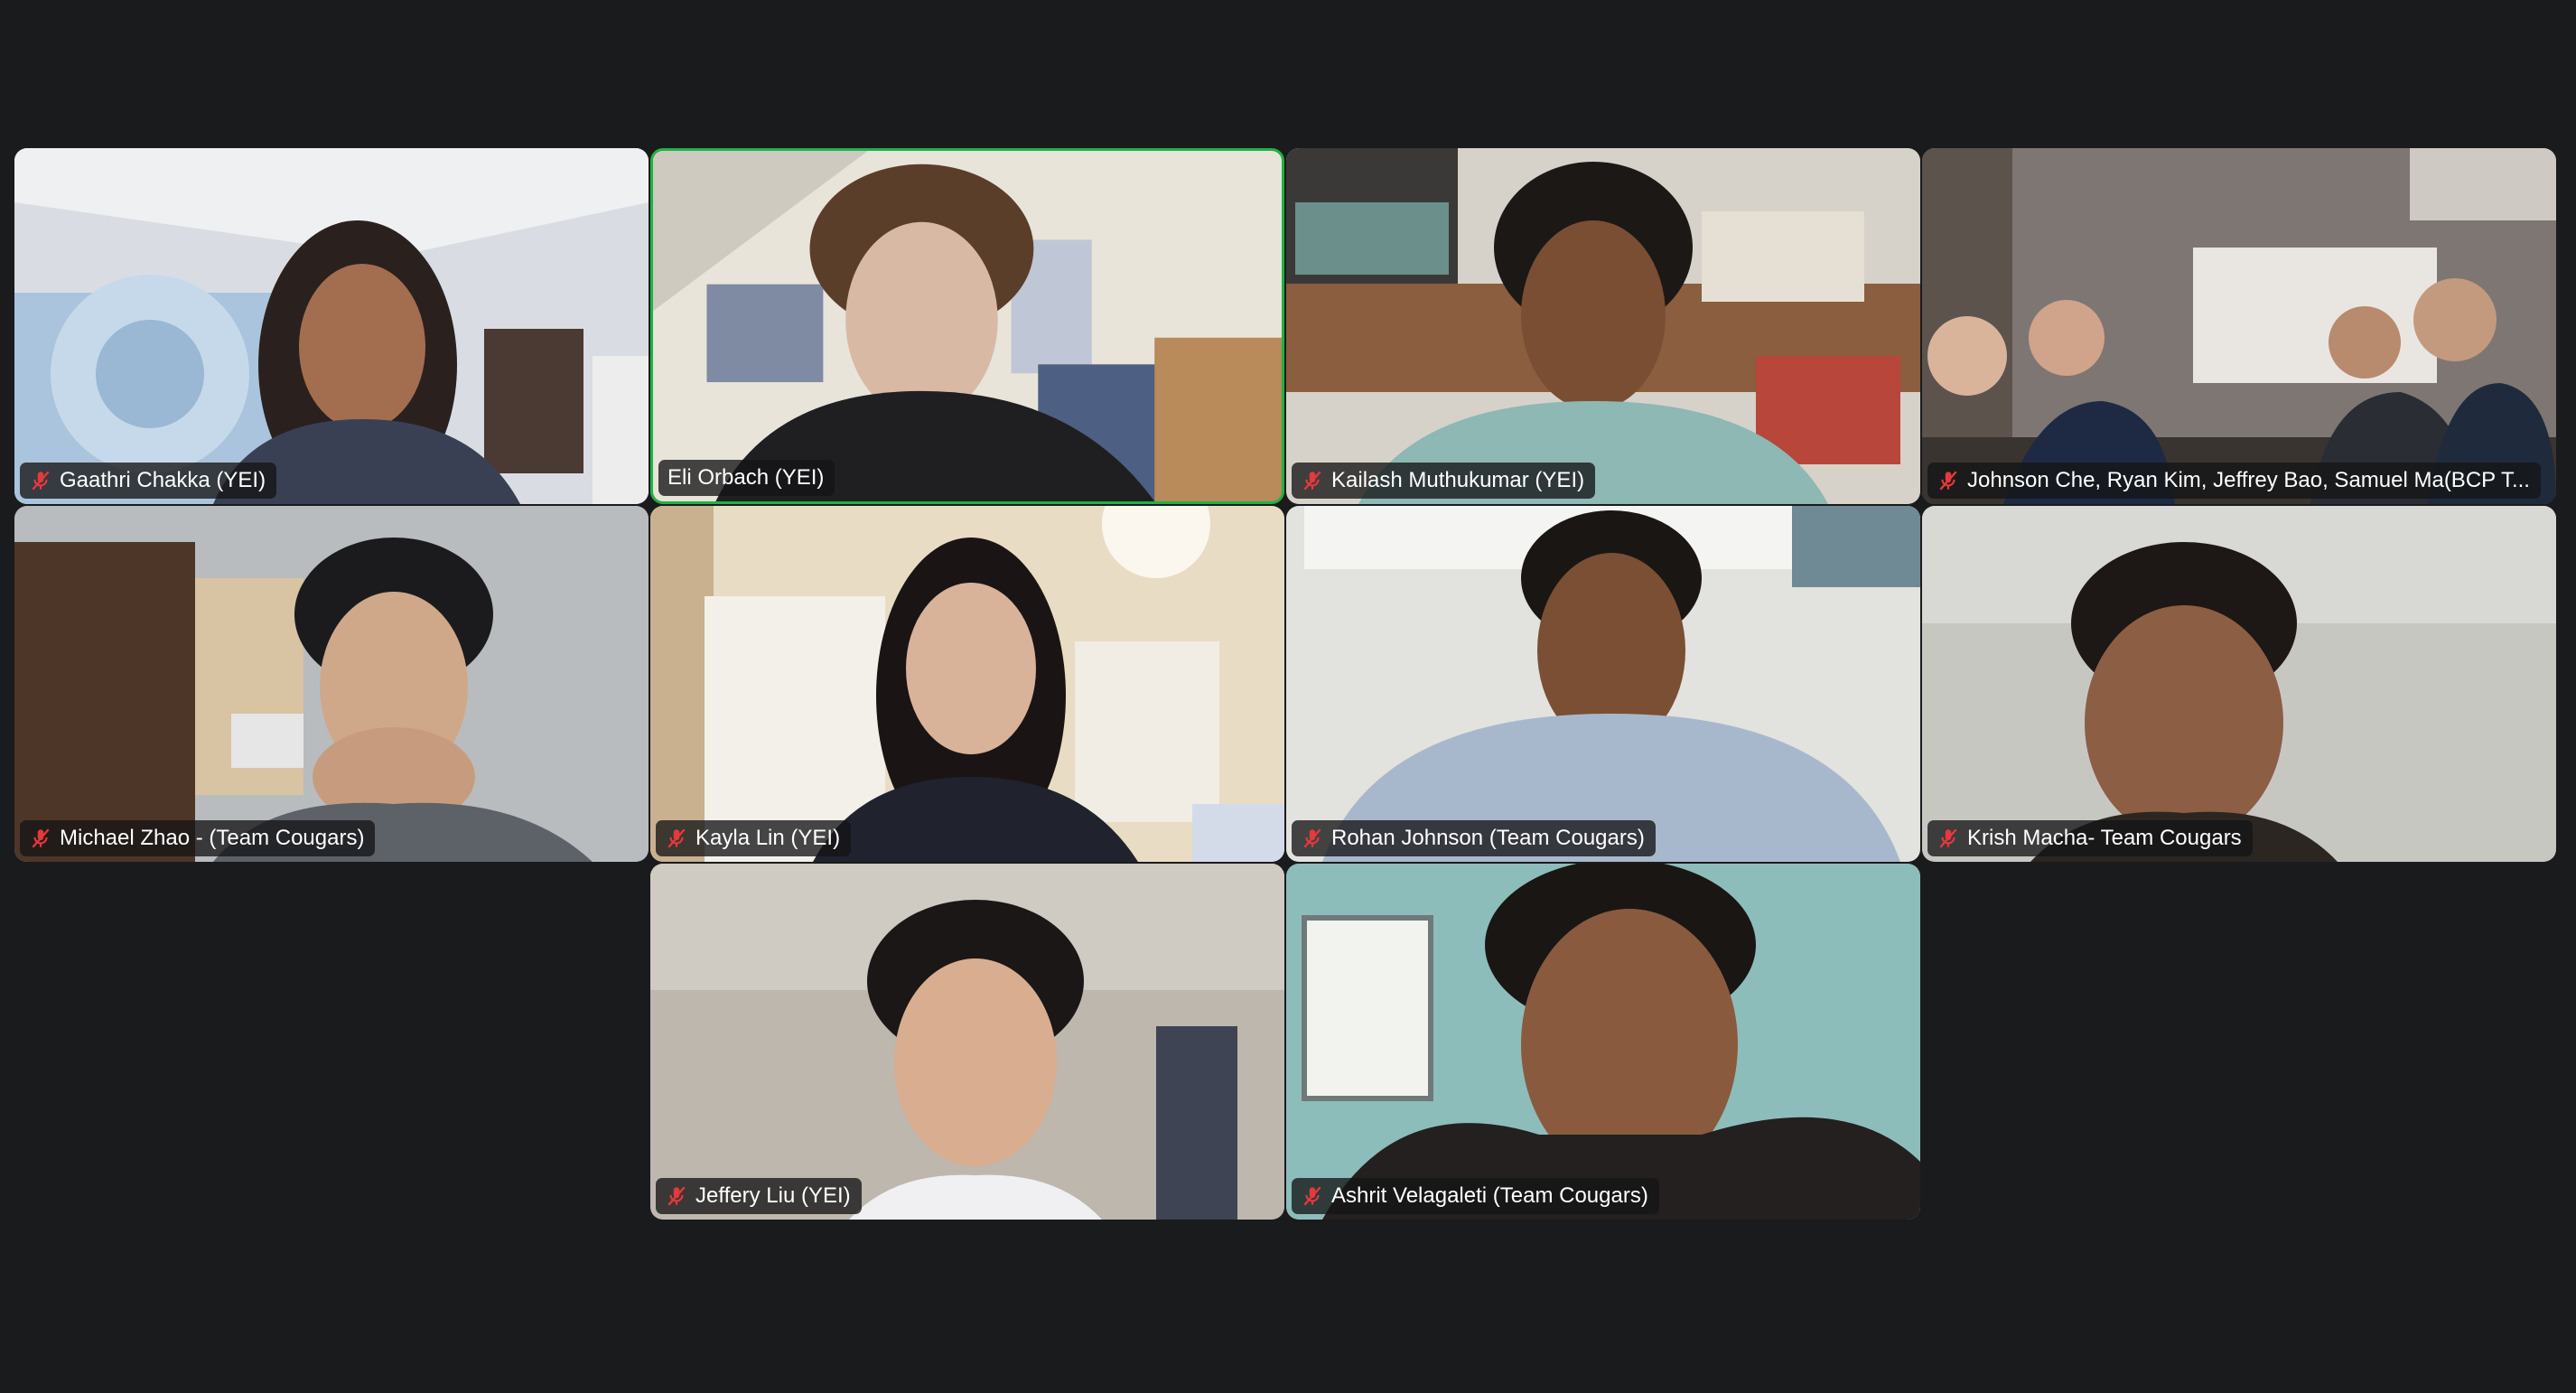 The image size is (2576, 1393). Describe the element at coordinates (1489, 1195) in the screenshot. I see `participant-name: Ashrit Velagaleti (Team Cougars)` at that location.